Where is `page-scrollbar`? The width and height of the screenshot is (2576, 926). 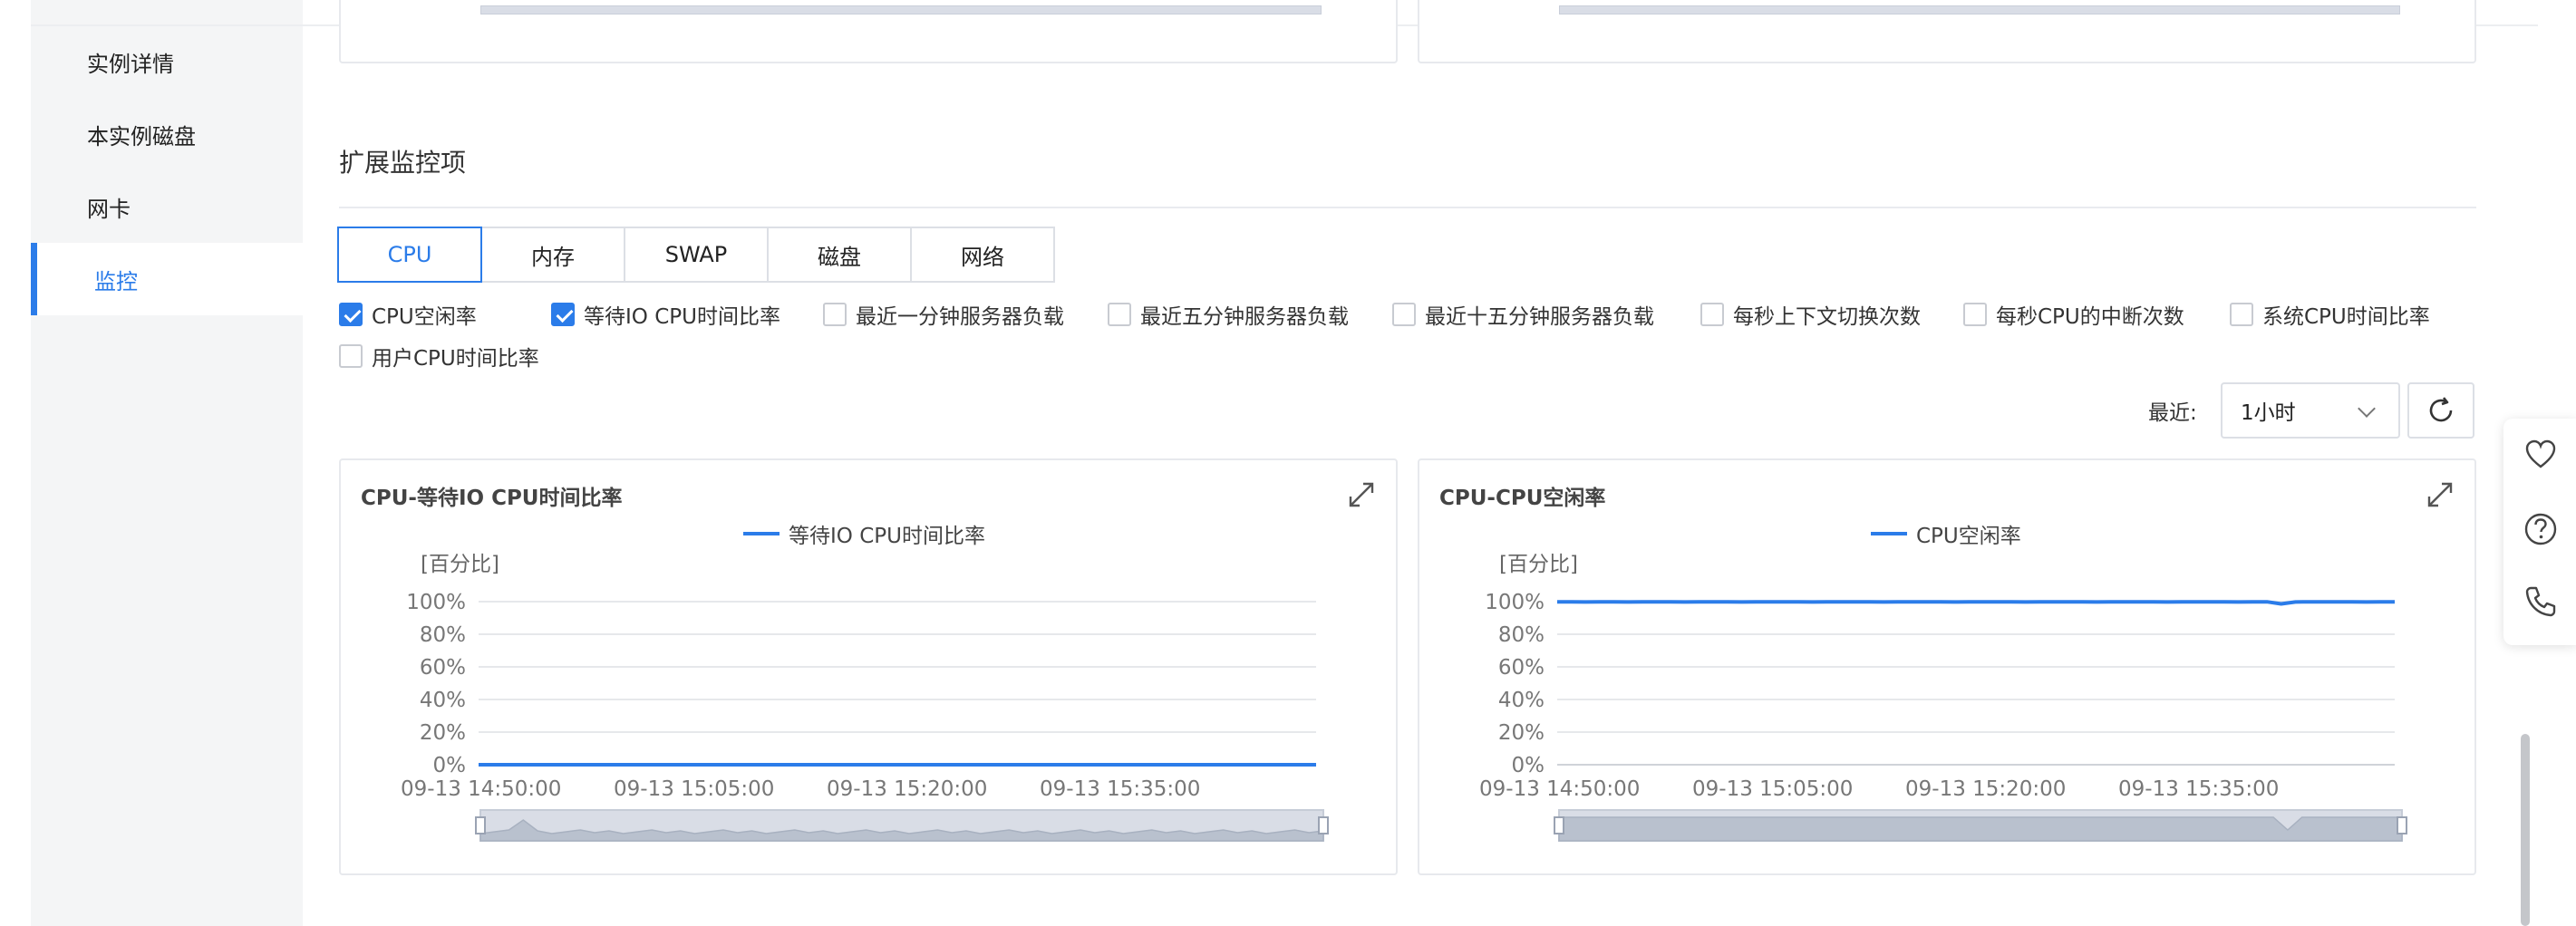 page-scrollbar is located at coordinates (2525, 830).